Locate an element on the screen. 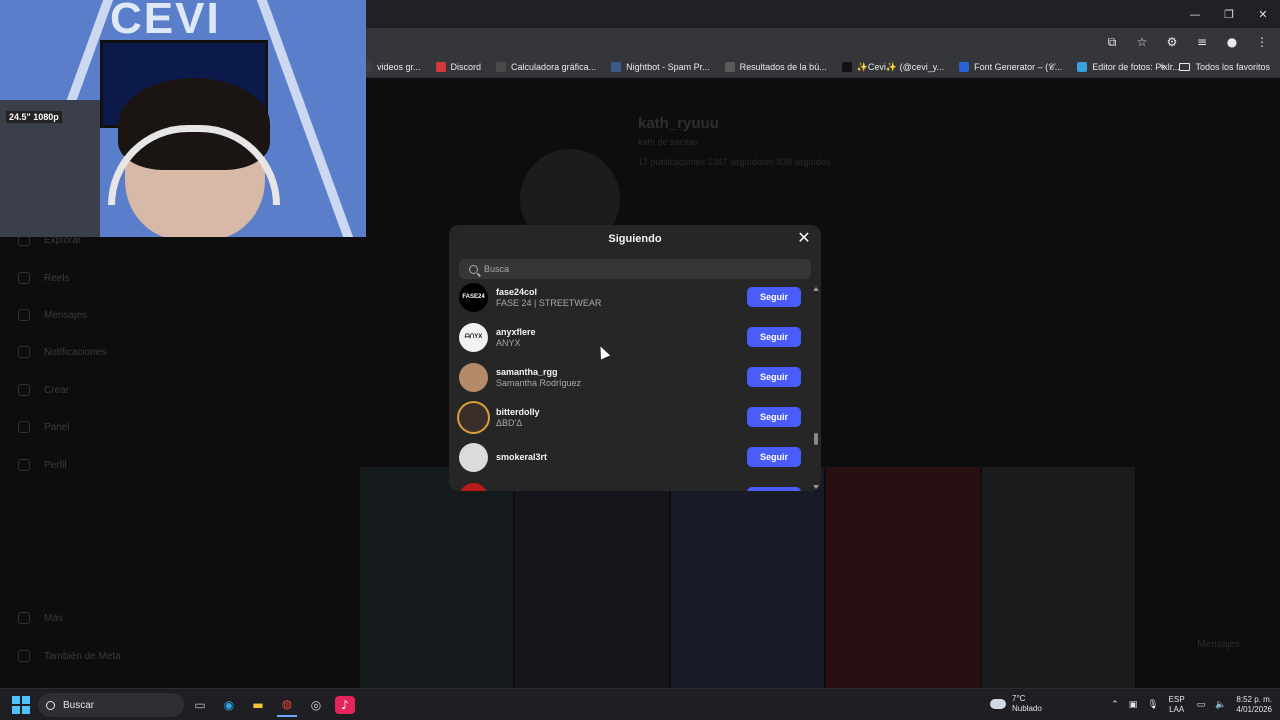 This screenshot has height=720, width=1280. install-app-icon: ⧉ is located at coordinates (1112, 42).